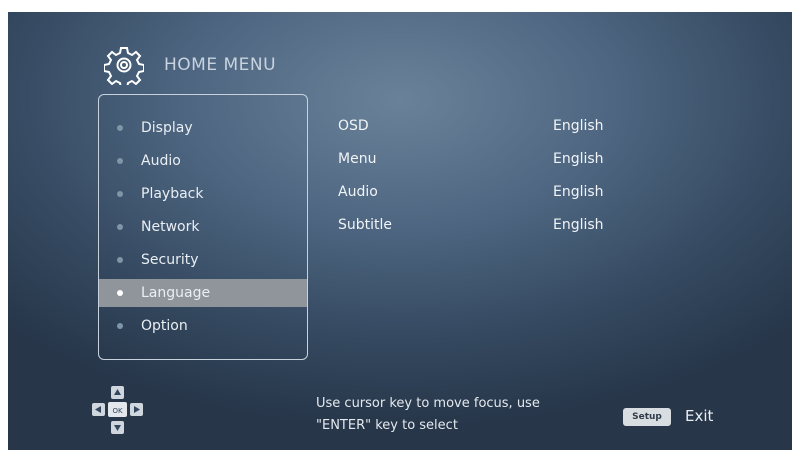 The height and width of the screenshot is (452, 799). What do you see at coordinates (203, 128) in the screenshot?
I see `menu-item-display: Display` at bounding box center [203, 128].